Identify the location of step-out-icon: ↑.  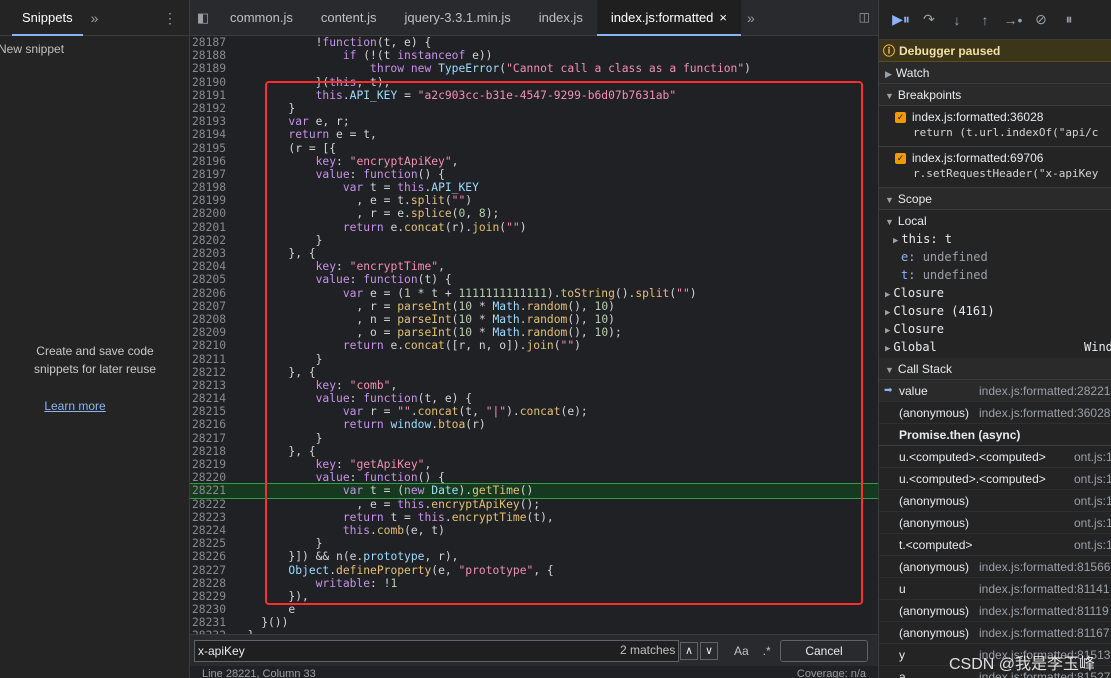
(985, 20).